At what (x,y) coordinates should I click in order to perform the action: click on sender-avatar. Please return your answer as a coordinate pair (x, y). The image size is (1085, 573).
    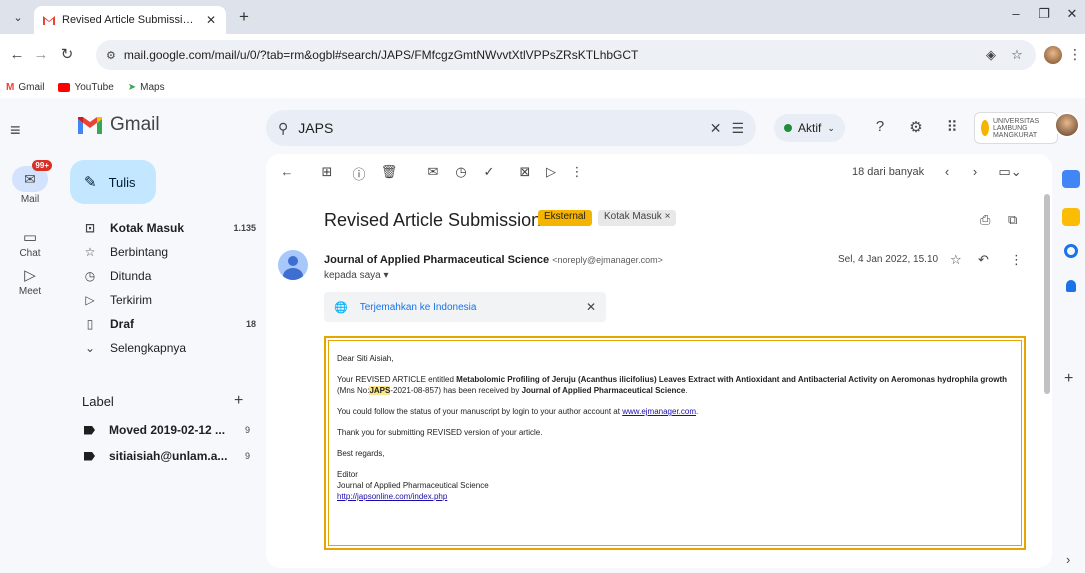
    Looking at the image, I should click on (293, 265).